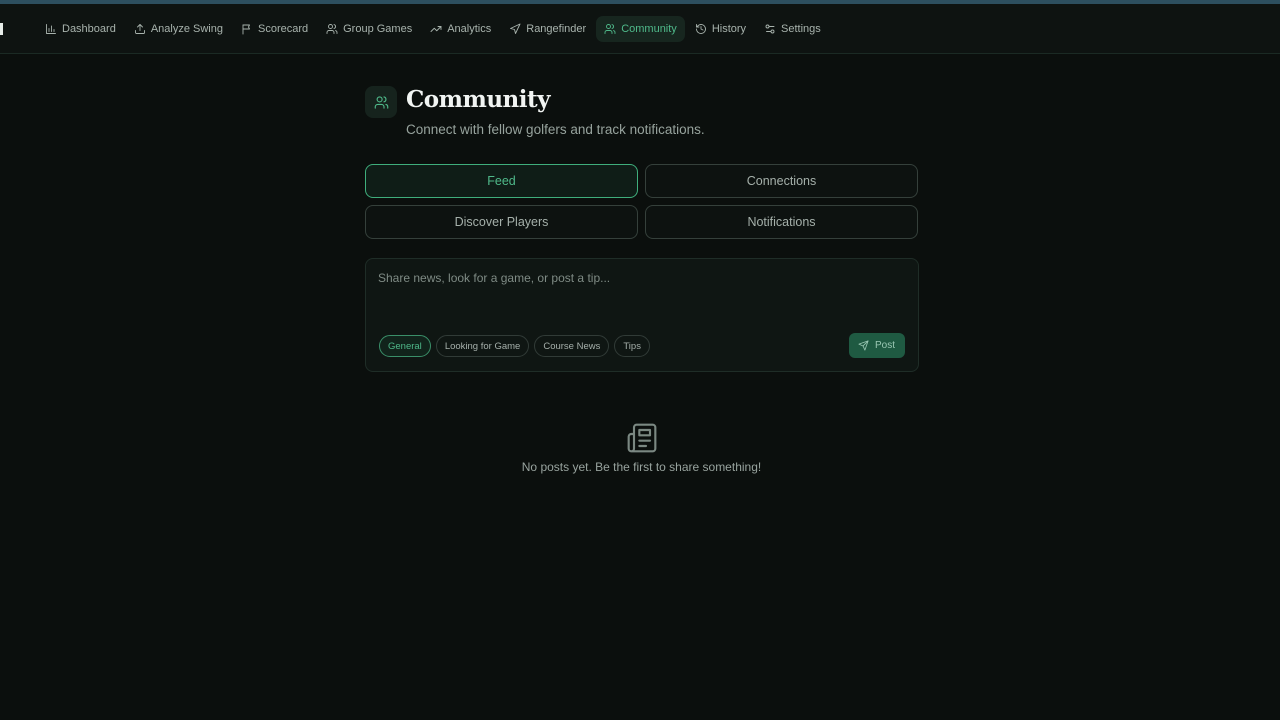 This screenshot has width=1280, height=720. I want to click on nav-item-group-games: Group Games, so click(369, 29).